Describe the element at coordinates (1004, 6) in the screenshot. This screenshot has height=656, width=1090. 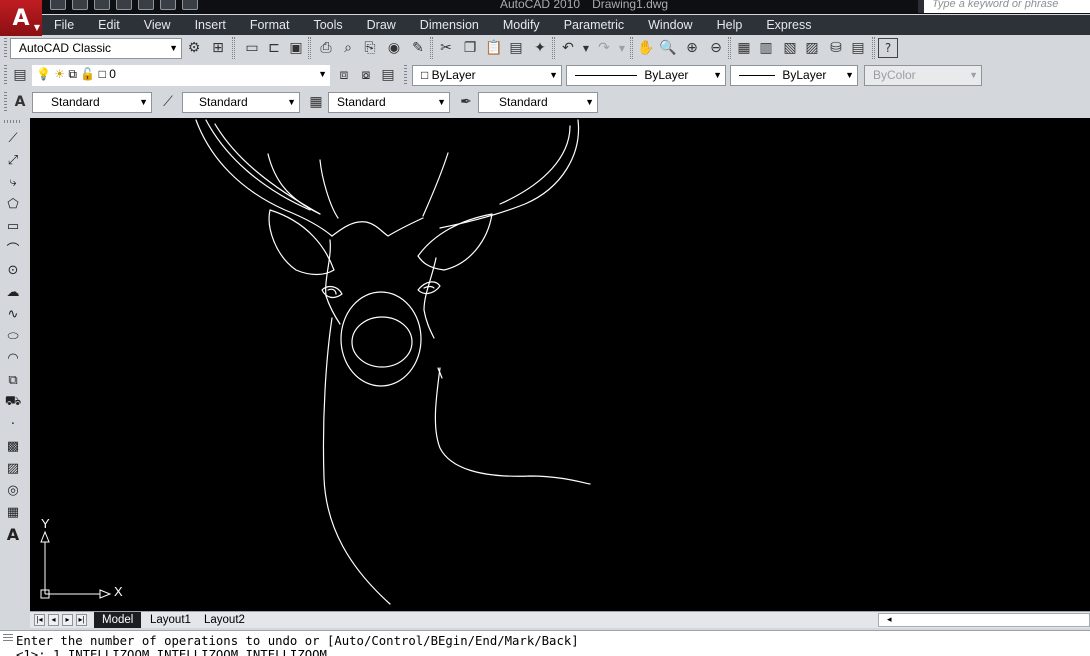
I see `help-search-input: Type a keyword or phrase` at that location.